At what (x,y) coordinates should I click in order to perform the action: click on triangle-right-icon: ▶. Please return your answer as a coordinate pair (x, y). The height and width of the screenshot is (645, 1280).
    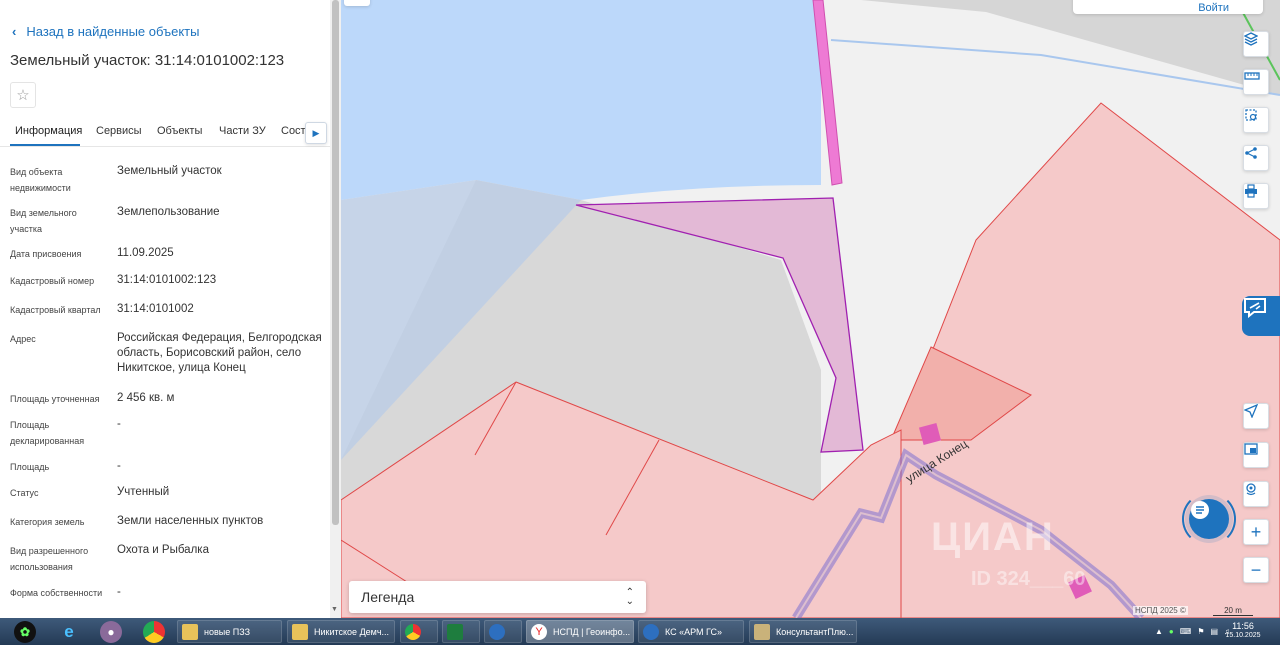
    Looking at the image, I should click on (316, 132).